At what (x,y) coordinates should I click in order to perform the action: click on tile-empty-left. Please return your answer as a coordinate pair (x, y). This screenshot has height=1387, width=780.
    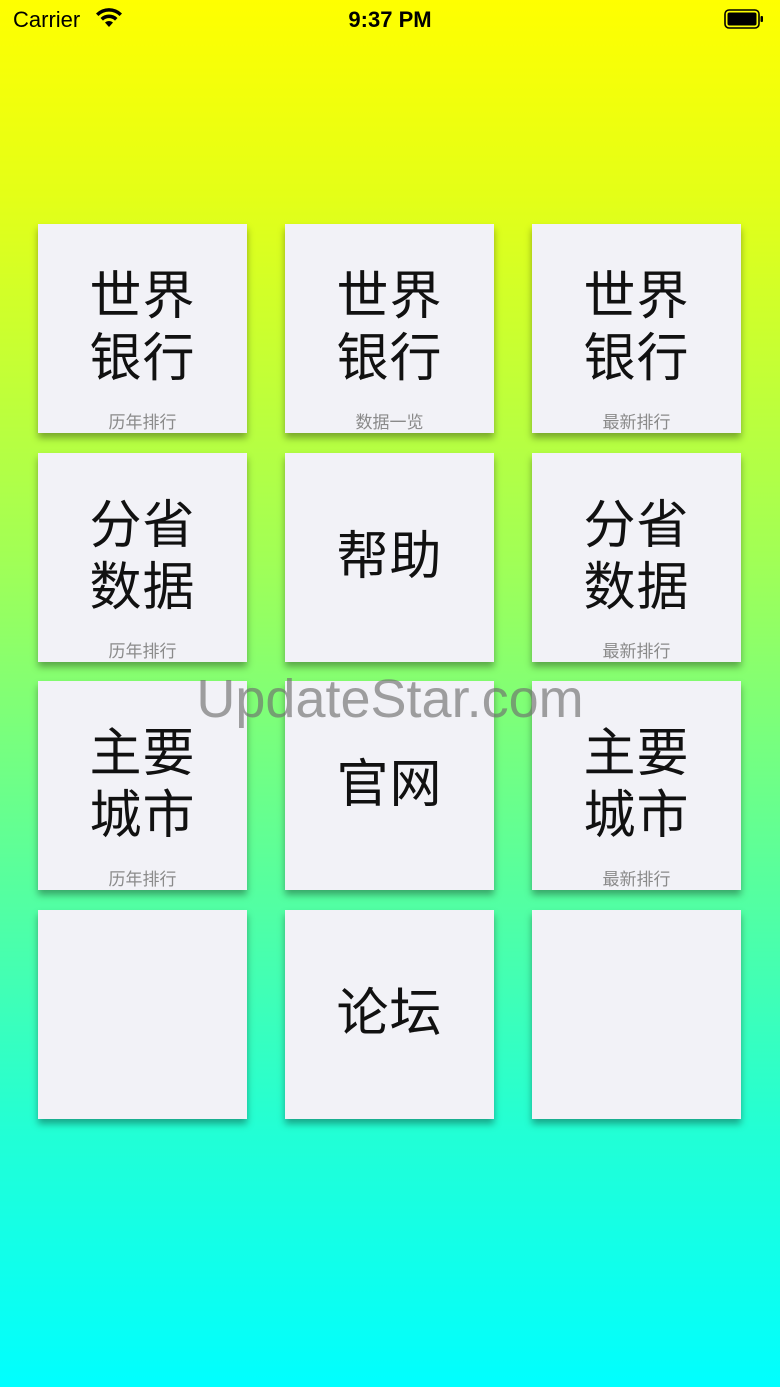
    Looking at the image, I should click on (142, 1014).